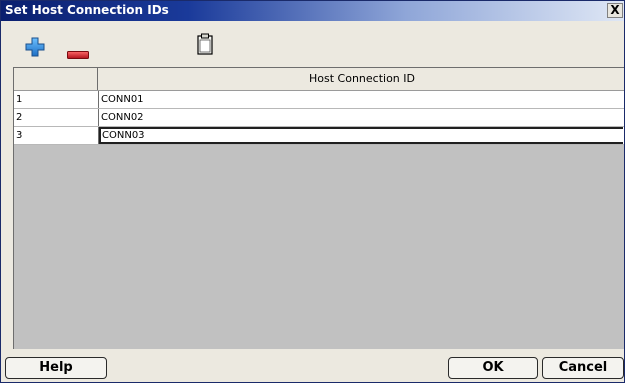 This screenshot has height=383, width=625. Describe the element at coordinates (56, 99) in the screenshot. I see `row-number: 1` at that location.